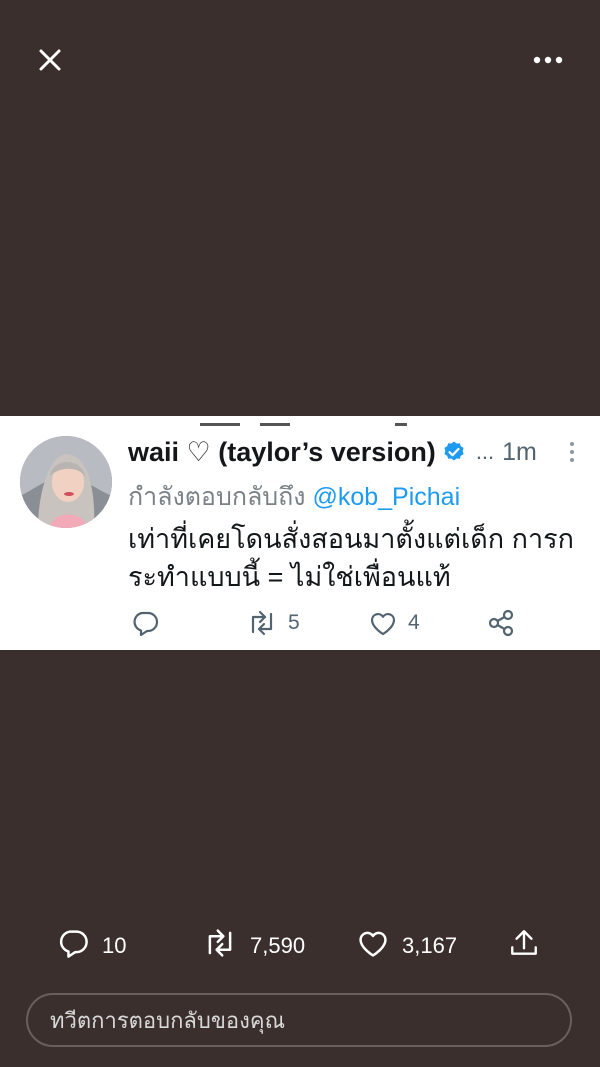 The image size is (600, 1067). I want to click on reply-button, so click(145, 623).